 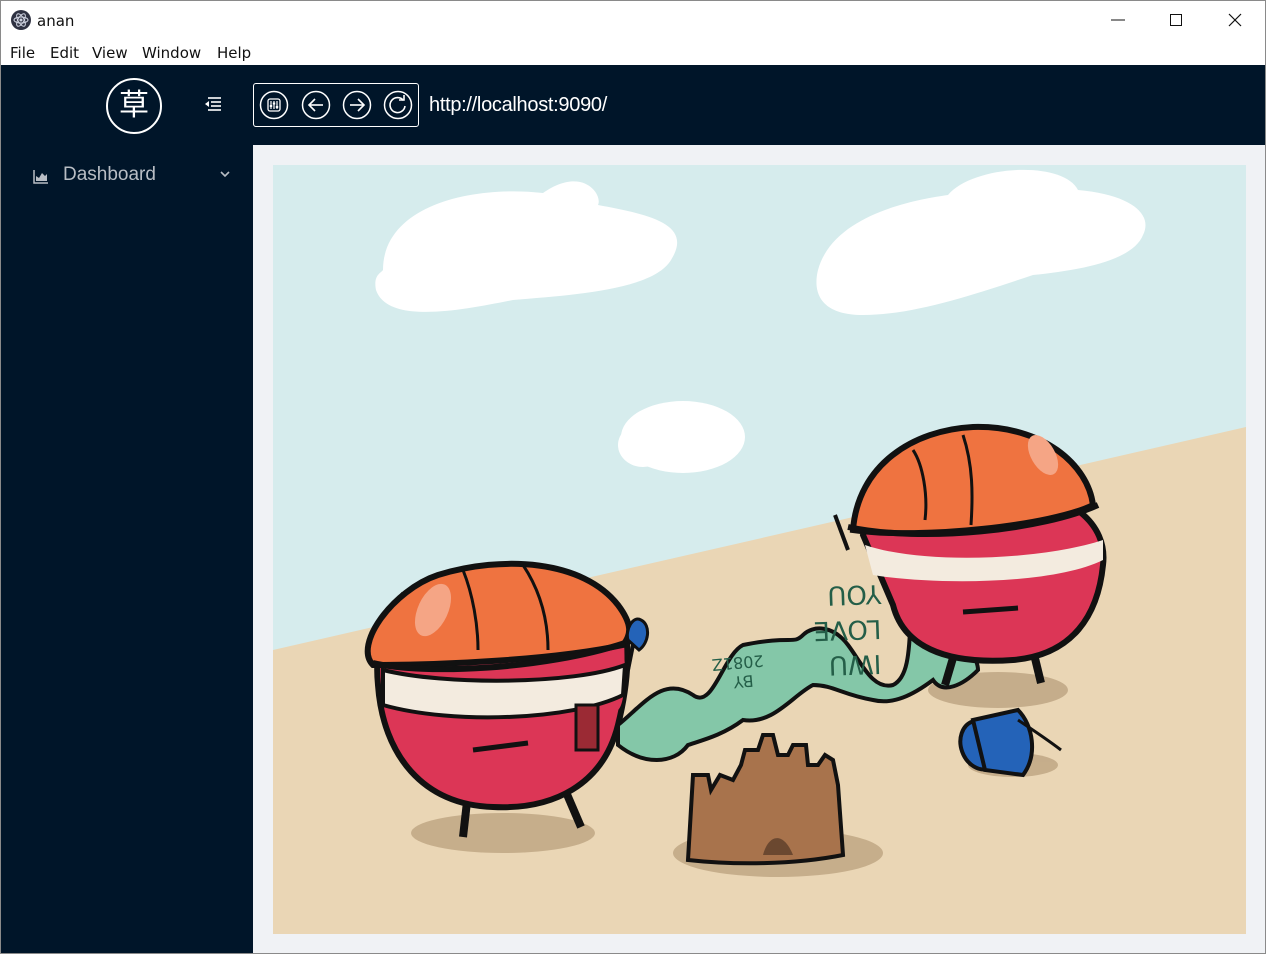 What do you see at coordinates (110, 53) in the screenshot?
I see `menu-view: View` at bounding box center [110, 53].